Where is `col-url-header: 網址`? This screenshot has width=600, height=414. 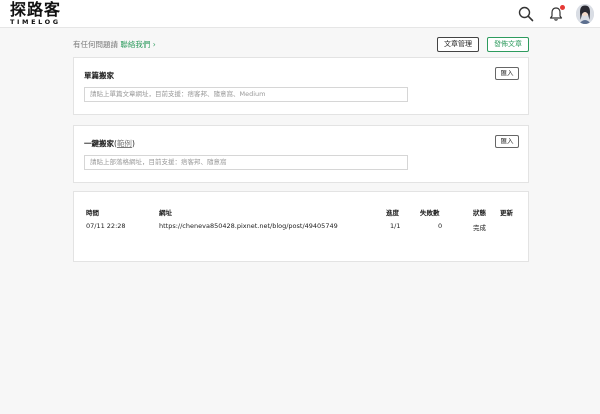 col-url-header: 網址 is located at coordinates (165, 213).